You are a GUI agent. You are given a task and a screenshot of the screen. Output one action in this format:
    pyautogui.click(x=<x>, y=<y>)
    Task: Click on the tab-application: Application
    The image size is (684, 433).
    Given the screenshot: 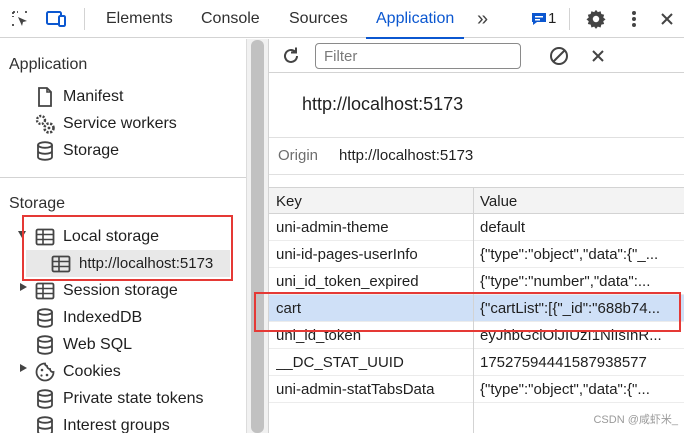 What is the action you would take?
    pyautogui.click(x=415, y=19)
    